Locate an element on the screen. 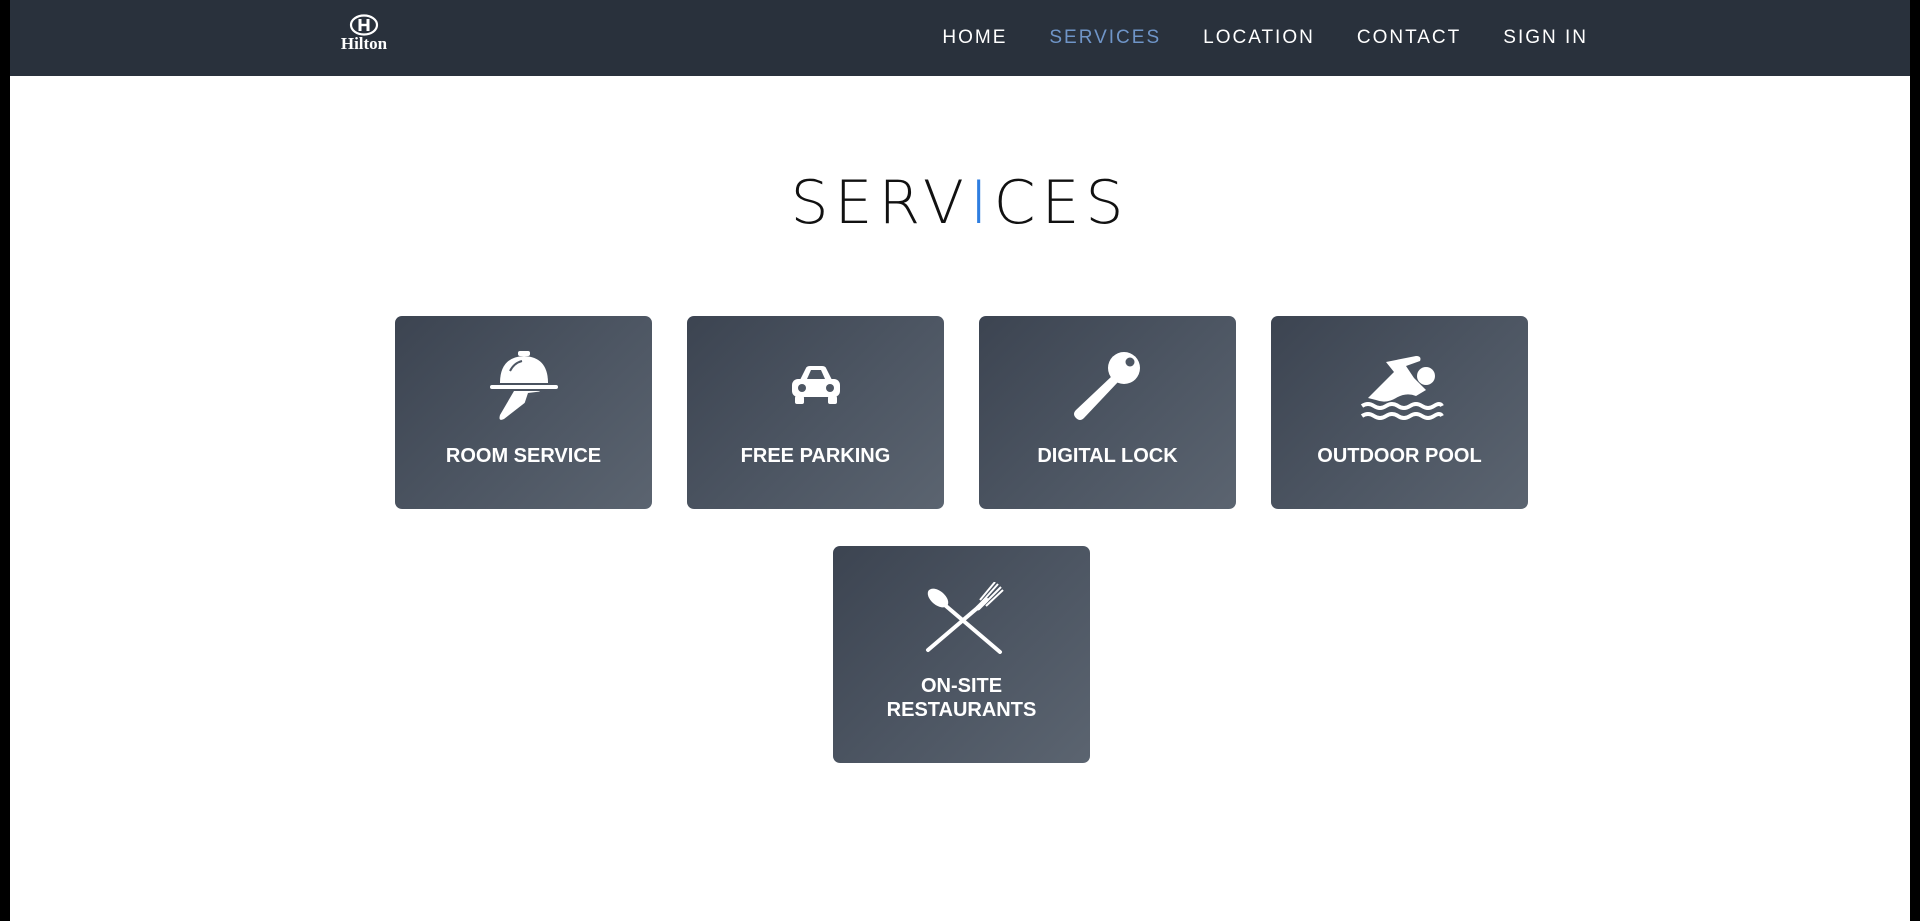 Image resolution: width=1920 pixels, height=921 pixels. service-card-free-parking: FREE PARKING is located at coordinates (815, 412).